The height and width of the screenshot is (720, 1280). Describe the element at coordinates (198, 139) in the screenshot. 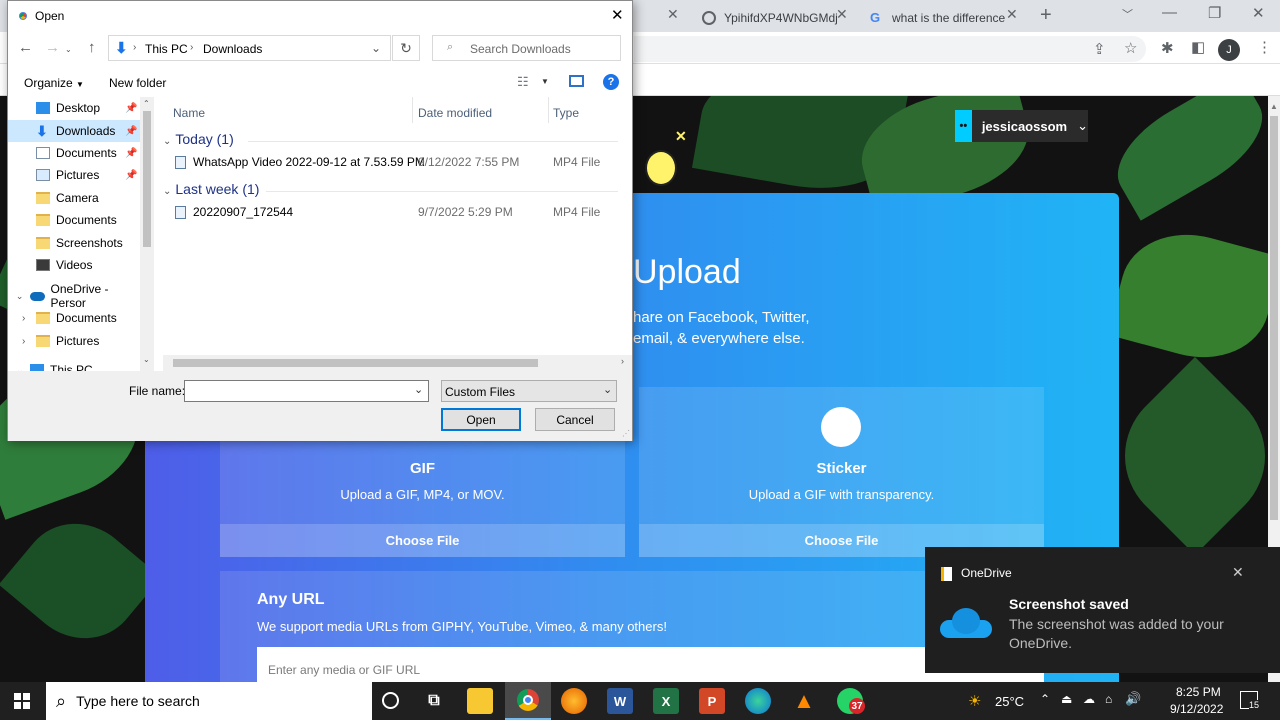

I see `group-header-today: ⌄ Today (1)` at that location.